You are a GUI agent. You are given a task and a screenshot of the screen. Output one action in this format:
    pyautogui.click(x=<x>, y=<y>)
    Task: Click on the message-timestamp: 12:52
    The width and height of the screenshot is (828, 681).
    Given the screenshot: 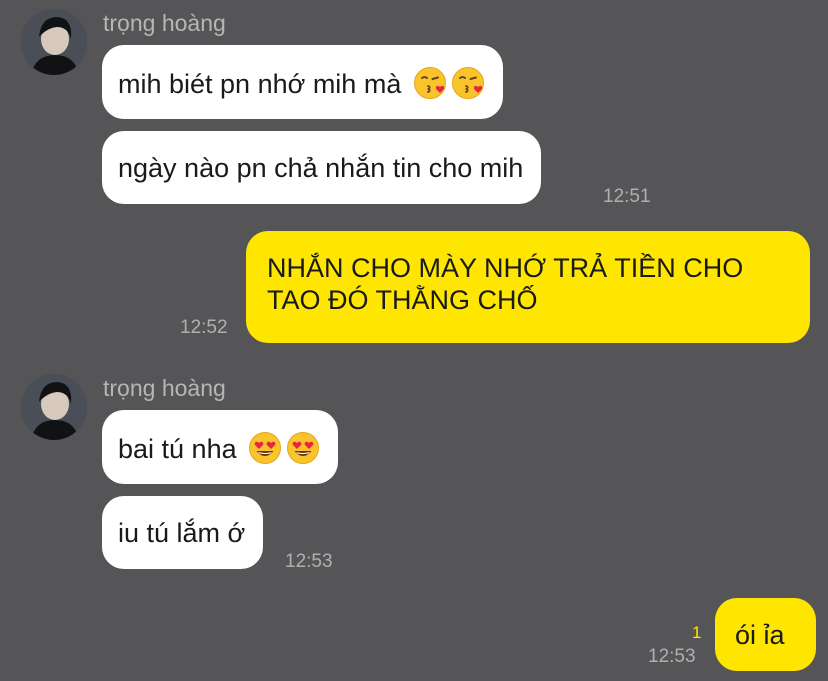 What is the action you would take?
    pyautogui.click(x=204, y=327)
    